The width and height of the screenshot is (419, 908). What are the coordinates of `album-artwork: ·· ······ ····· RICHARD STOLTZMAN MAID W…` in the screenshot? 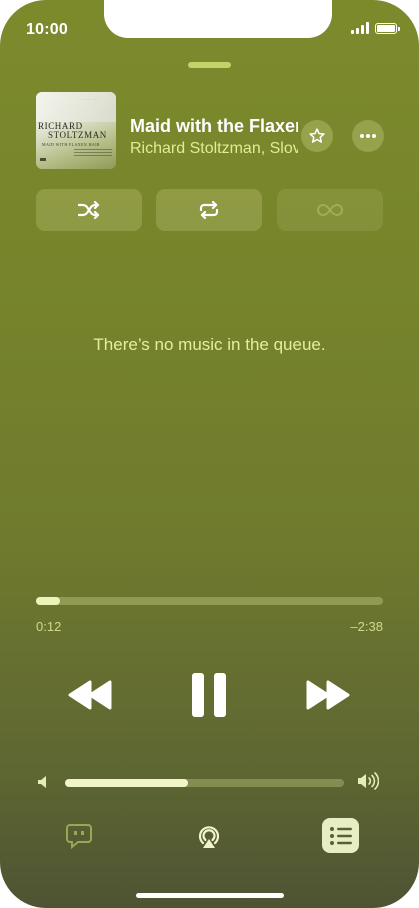 It's located at (76, 130).